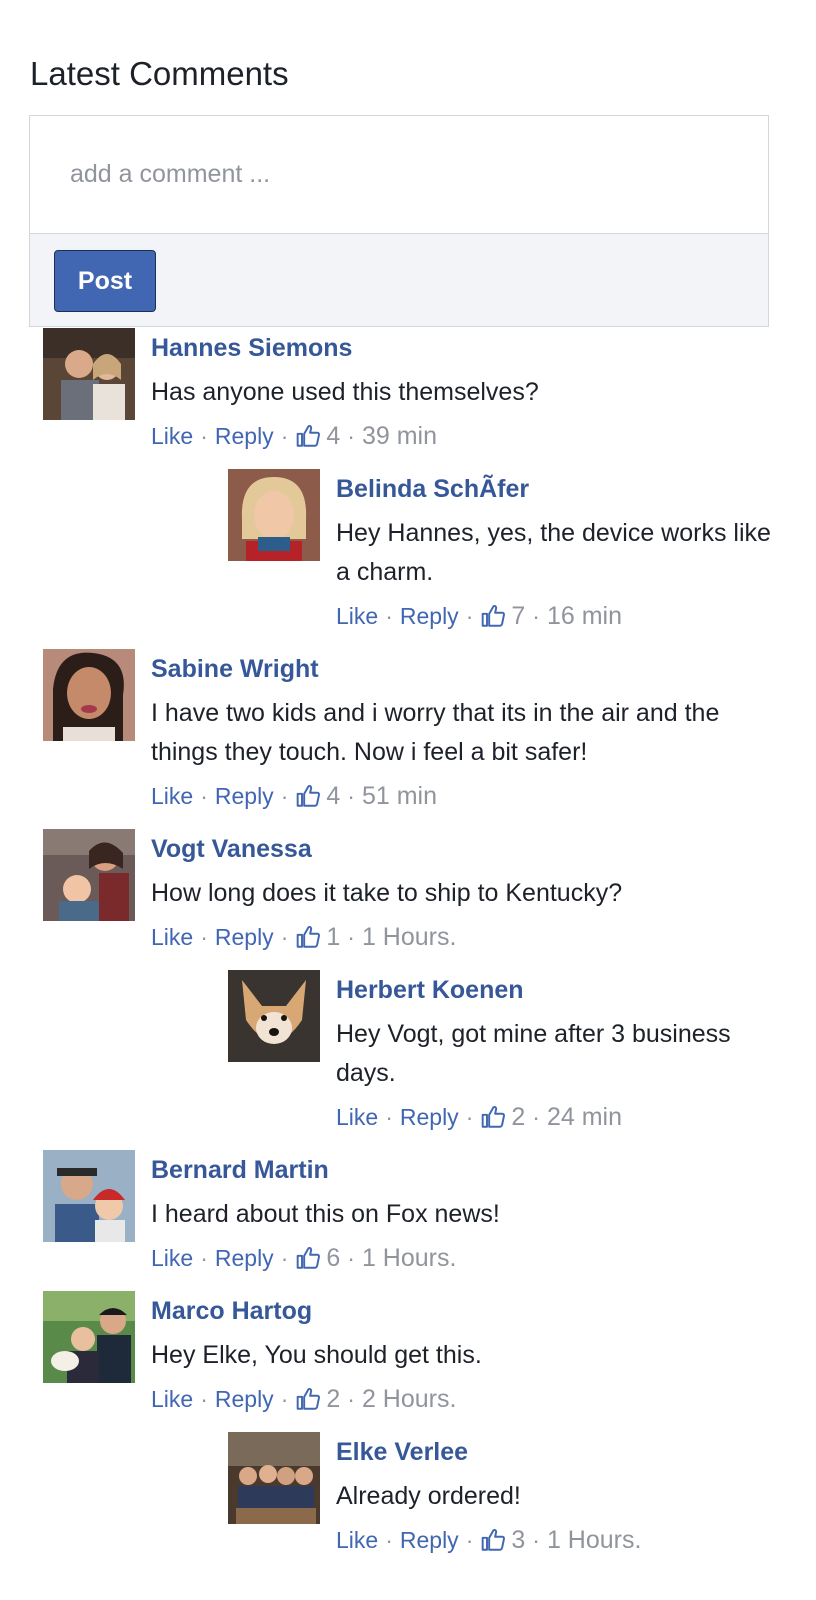  I want to click on comment-actions: Like · Reply · 1 · 1 Hours., so click(466, 937).